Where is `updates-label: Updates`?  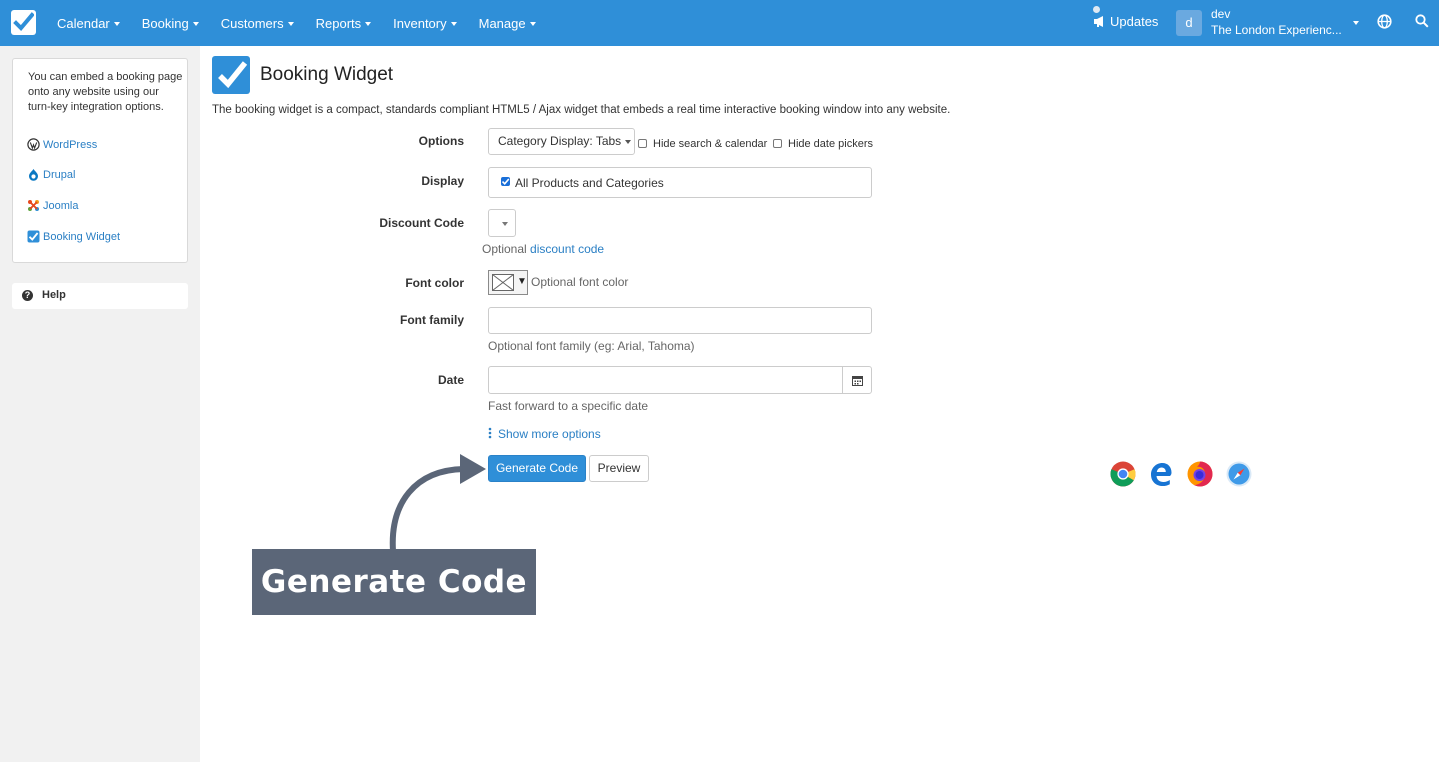
updates-label: Updates is located at coordinates (1134, 21).